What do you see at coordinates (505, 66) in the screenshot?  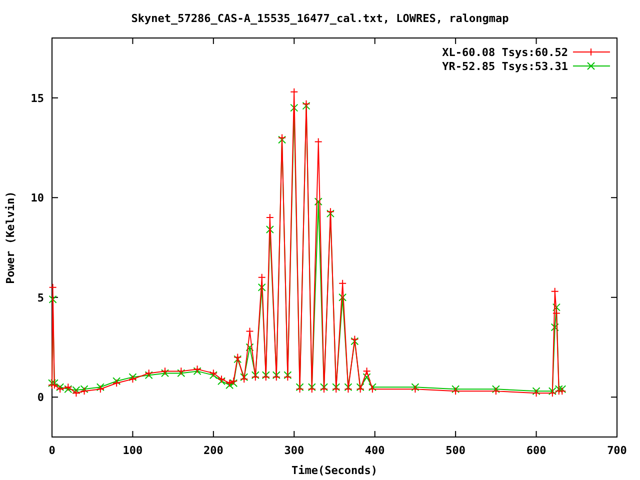 I see `legend-label: YR-52.85 Tsys:53.31` at bounding box center [505, 66].